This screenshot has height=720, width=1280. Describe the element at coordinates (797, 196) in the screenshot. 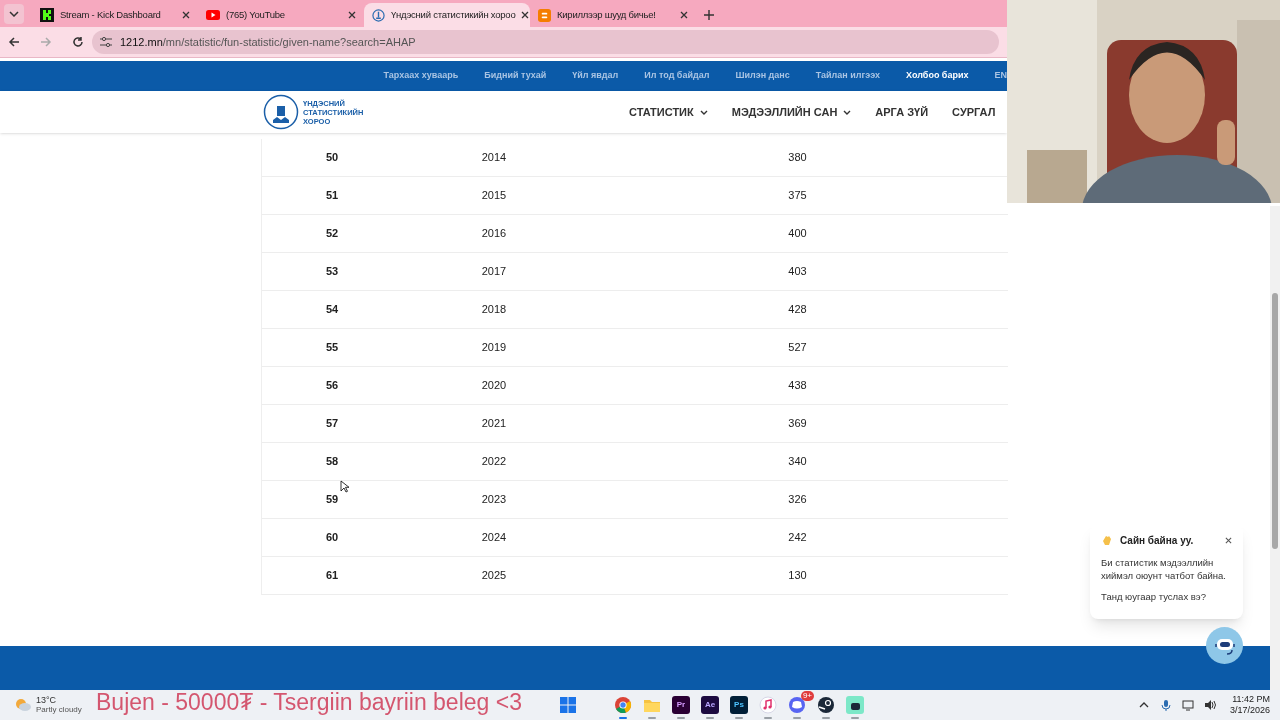

I see `table-cell-text: 375` at that location.